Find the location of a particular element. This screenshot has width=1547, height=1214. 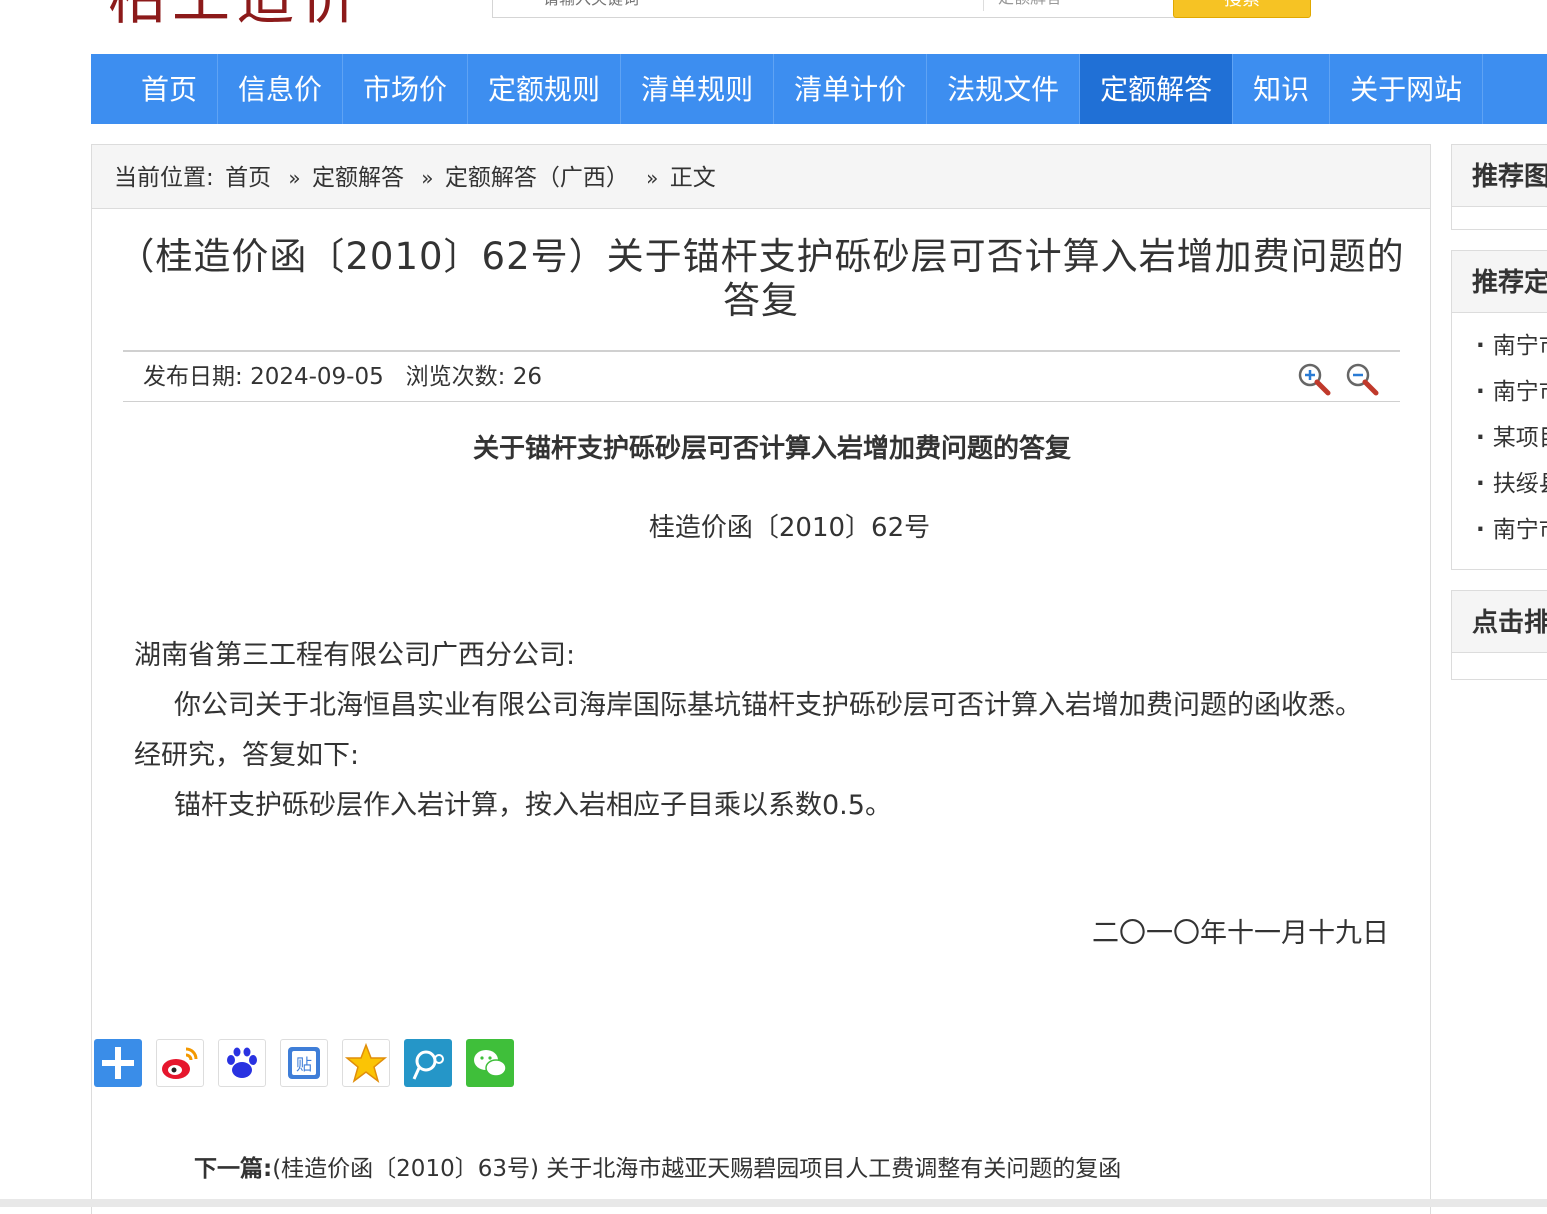

breadcrumb-prefix: 当前位置: is located at coordinates (164, 178).